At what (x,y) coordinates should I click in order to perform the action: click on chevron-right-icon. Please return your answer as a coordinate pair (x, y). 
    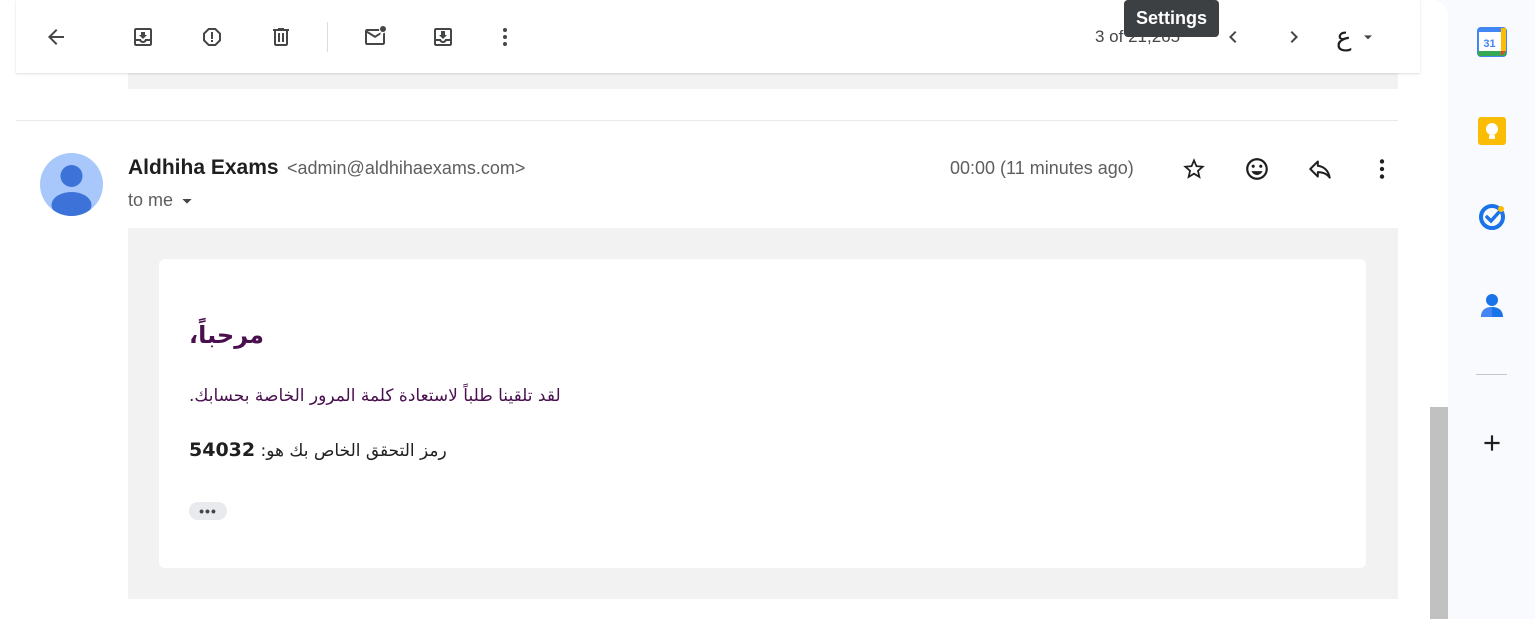
    Looking at the image, I should click on (1294, 37).